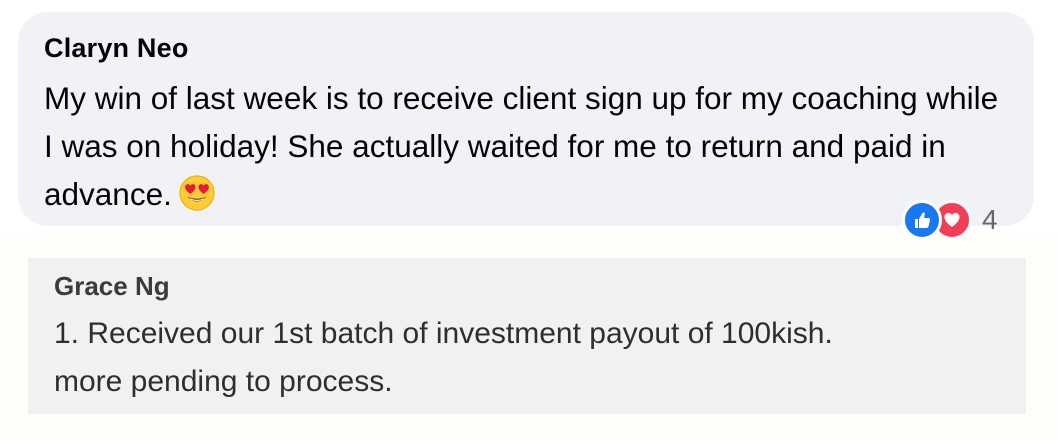 Image resolution: width=1058 pixels, height=440 pixels. I want to click on comment-text-2-line2: more pending to process., so click(223, 381).